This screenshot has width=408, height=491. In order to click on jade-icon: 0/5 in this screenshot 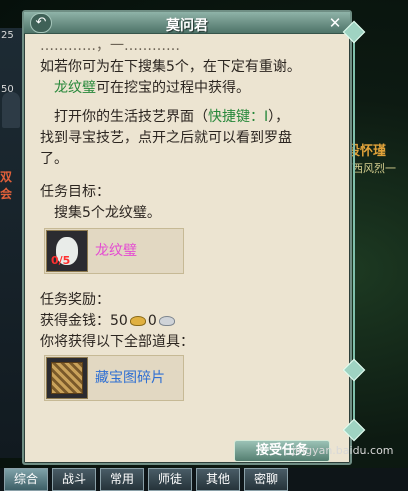, I will do `click(67, 251)`.